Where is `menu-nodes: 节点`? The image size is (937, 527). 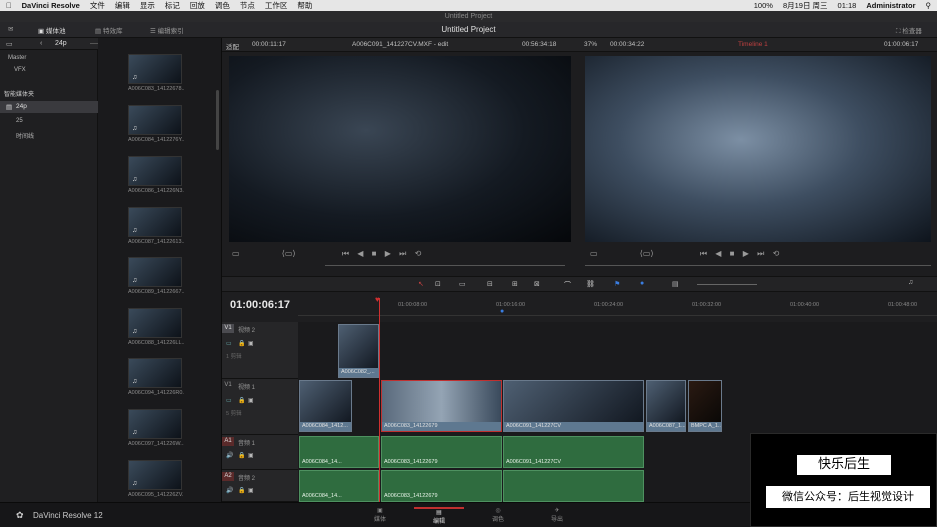 menu-nodes: 节点 is located at coordinates (247, 5).